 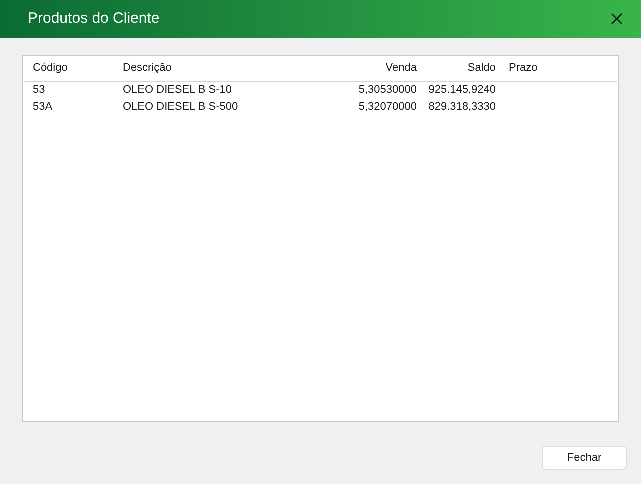 What do you see at coordinates (94, 18) in the screenshot?
I see `window-title: Produtos do Cliente` at bounding box center [94, 18].